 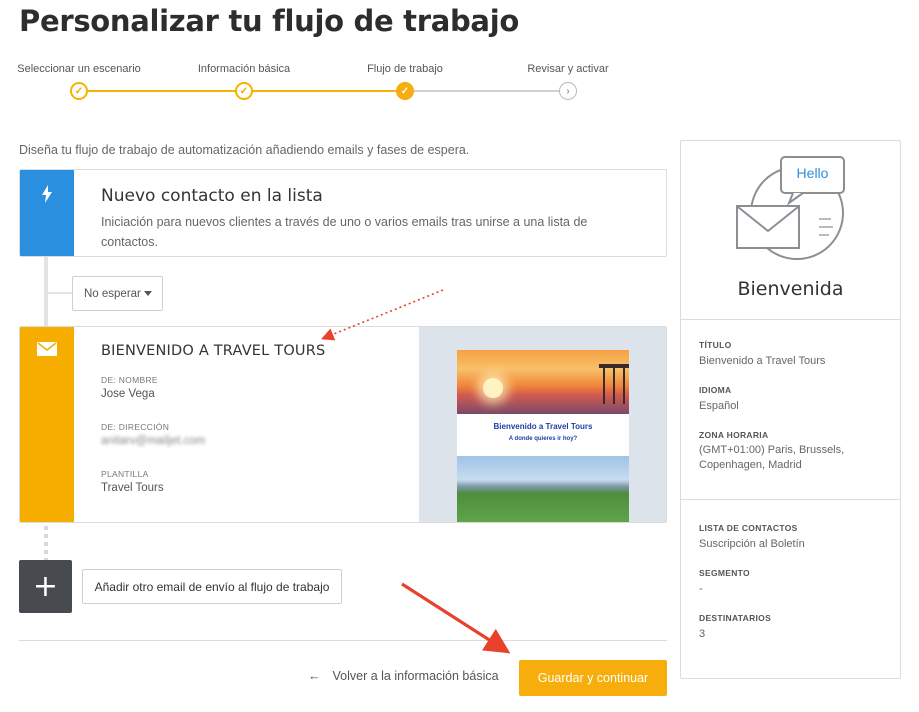 I want to click on hello-bubble-text: Hello, so click(x=812, y=173).